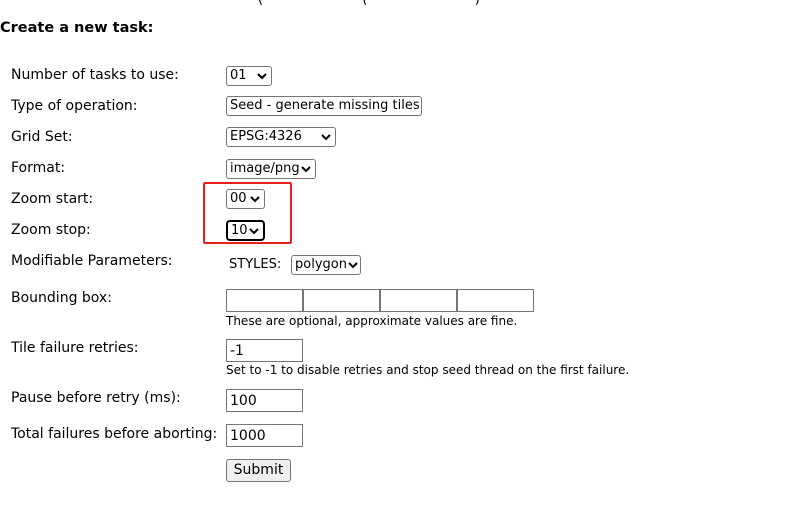 This screenshot has width=806, height=506. Describe the element at coordinates (418, 300) in the screenshot. I see `bbox-maxx-input` at that location.